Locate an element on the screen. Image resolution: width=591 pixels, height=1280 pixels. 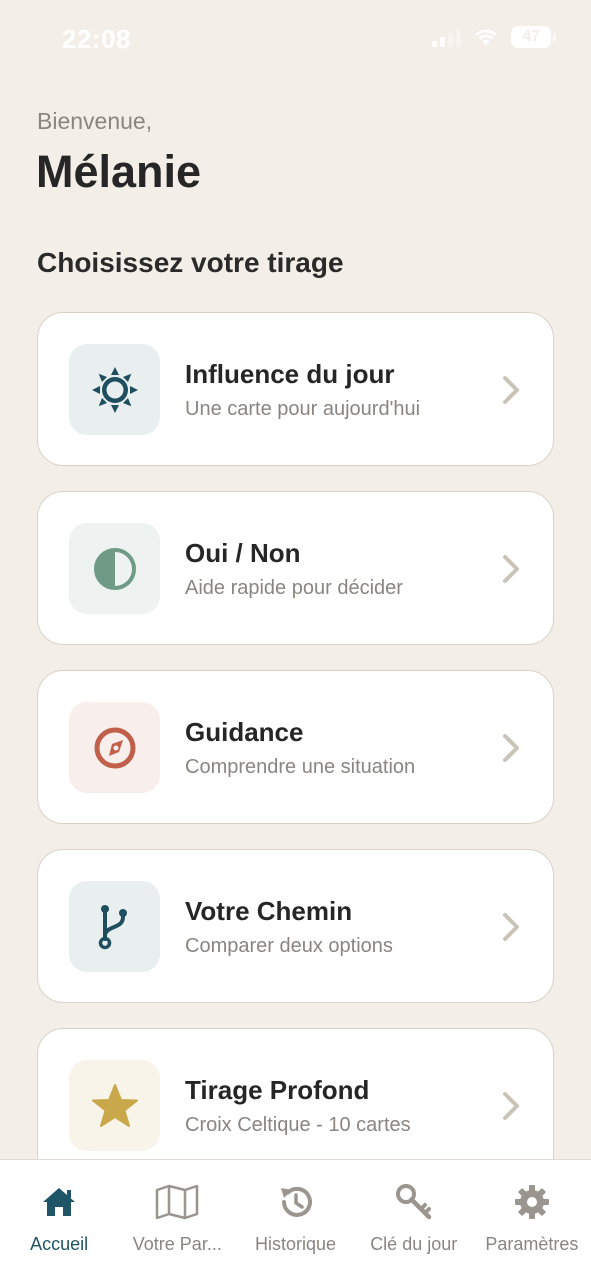
card-subtitle: Aide rapide pour décider is located at coordinates (294, 588).